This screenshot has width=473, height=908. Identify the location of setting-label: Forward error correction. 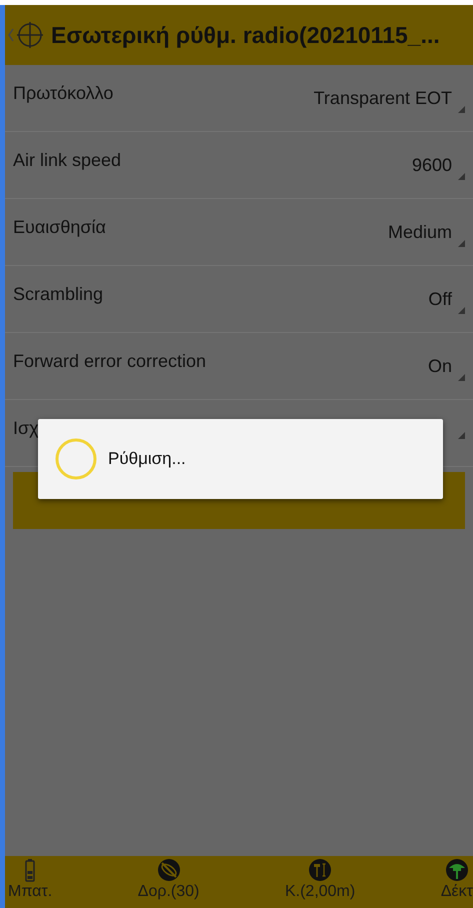
(109, 361).